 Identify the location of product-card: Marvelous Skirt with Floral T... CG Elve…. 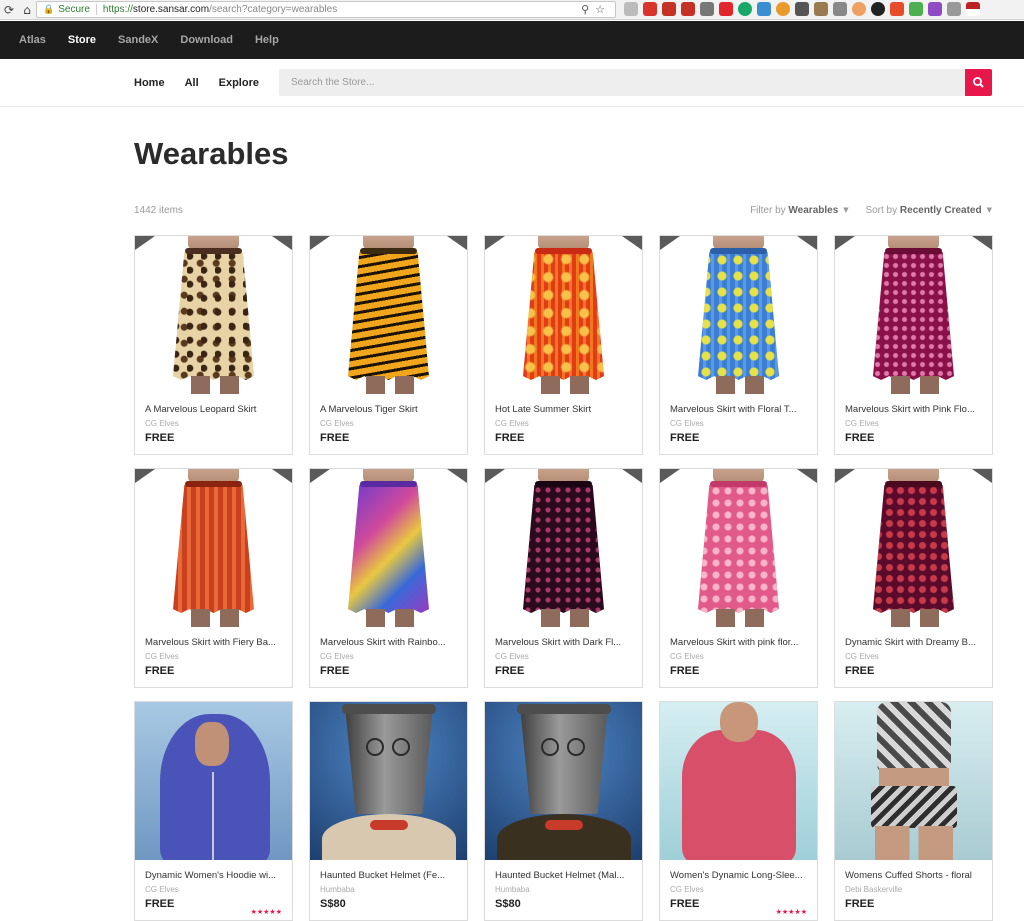
(738, 345).